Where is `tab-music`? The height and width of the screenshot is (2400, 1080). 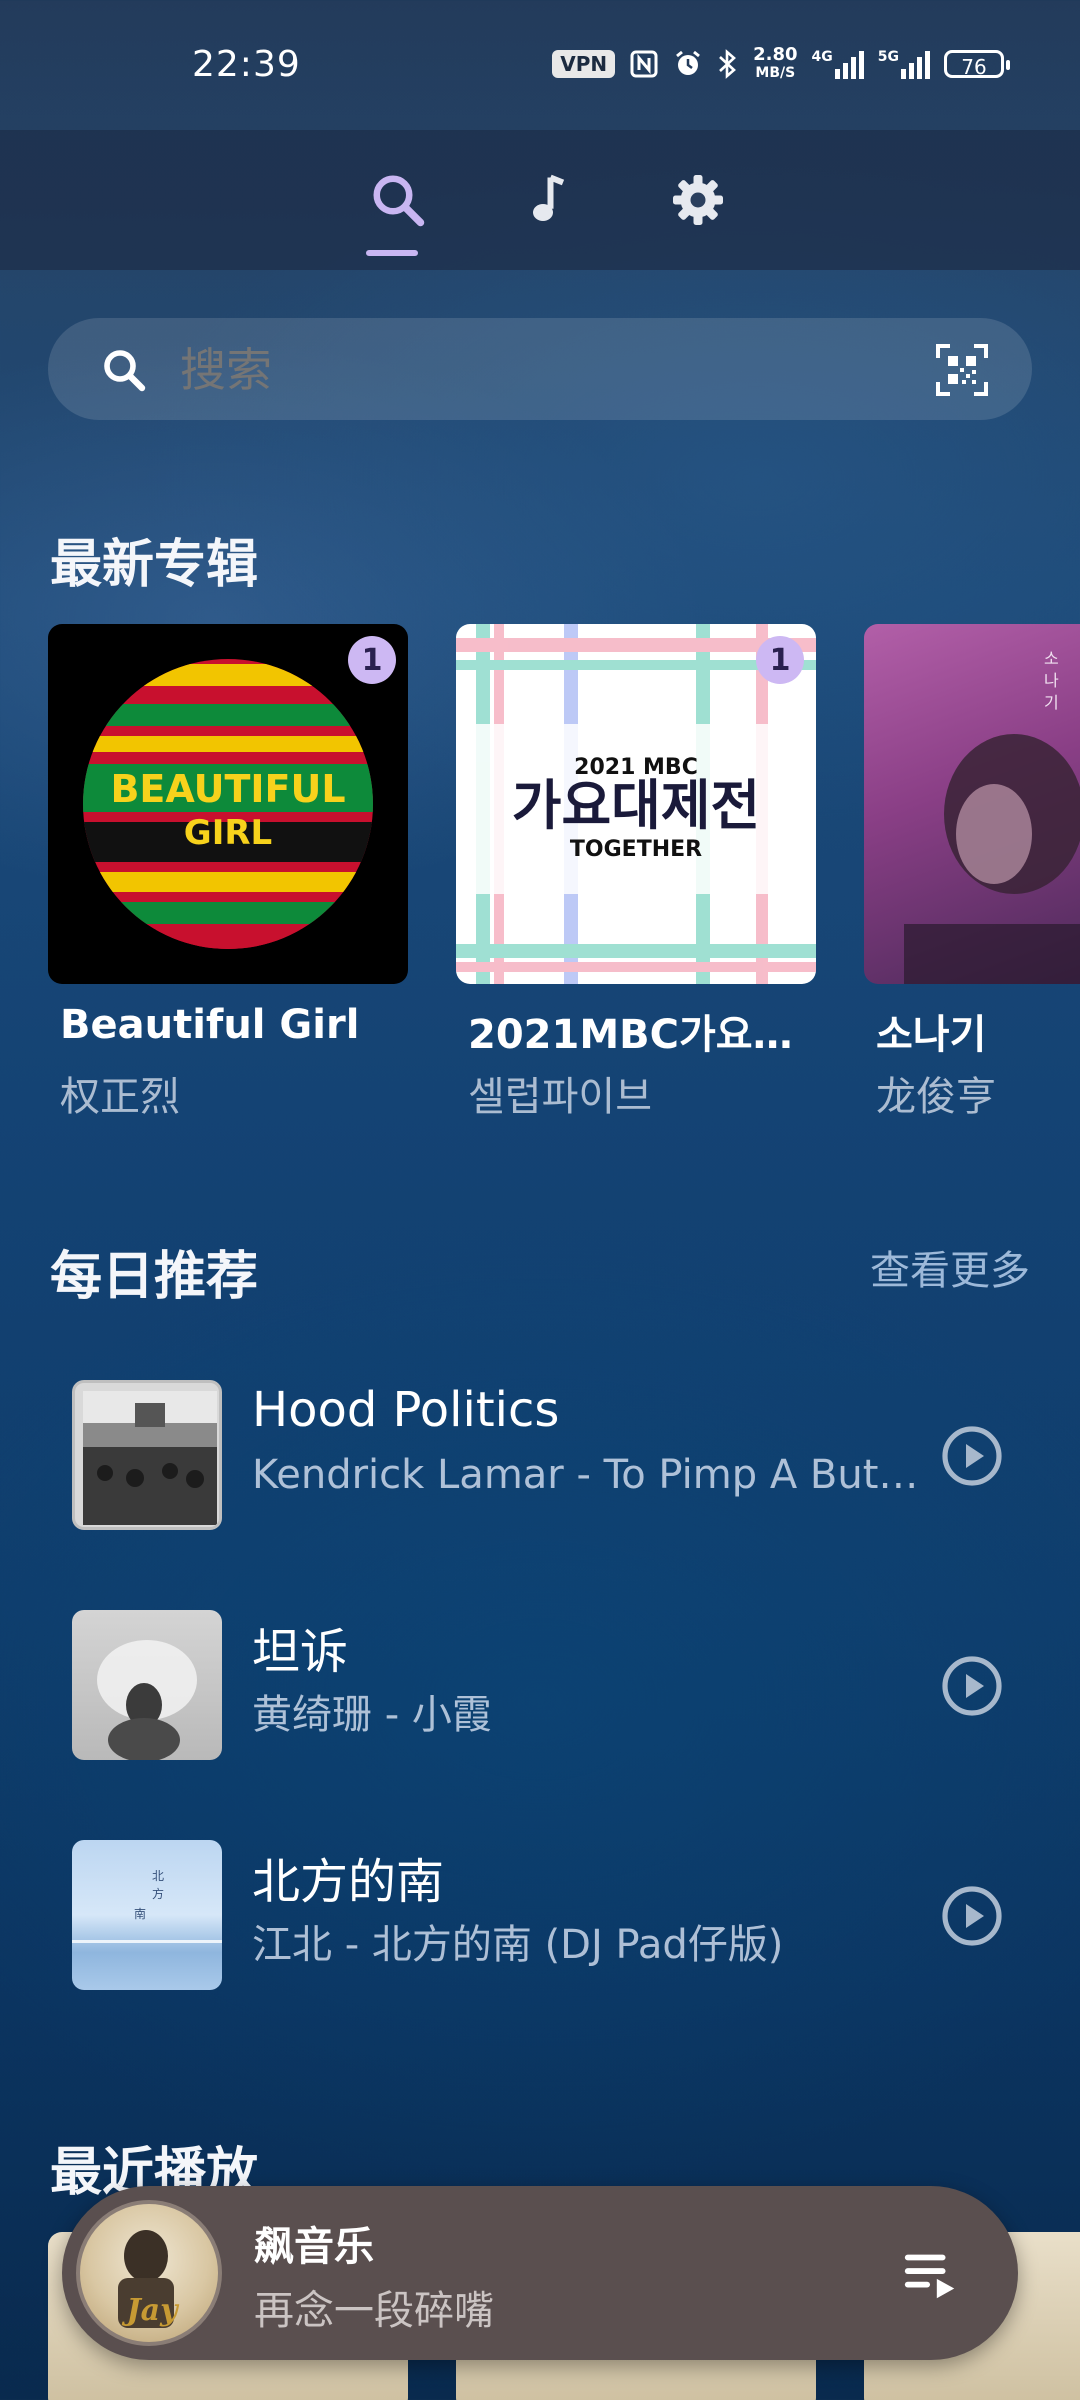 tab-music is located at coordinates (548, 200).